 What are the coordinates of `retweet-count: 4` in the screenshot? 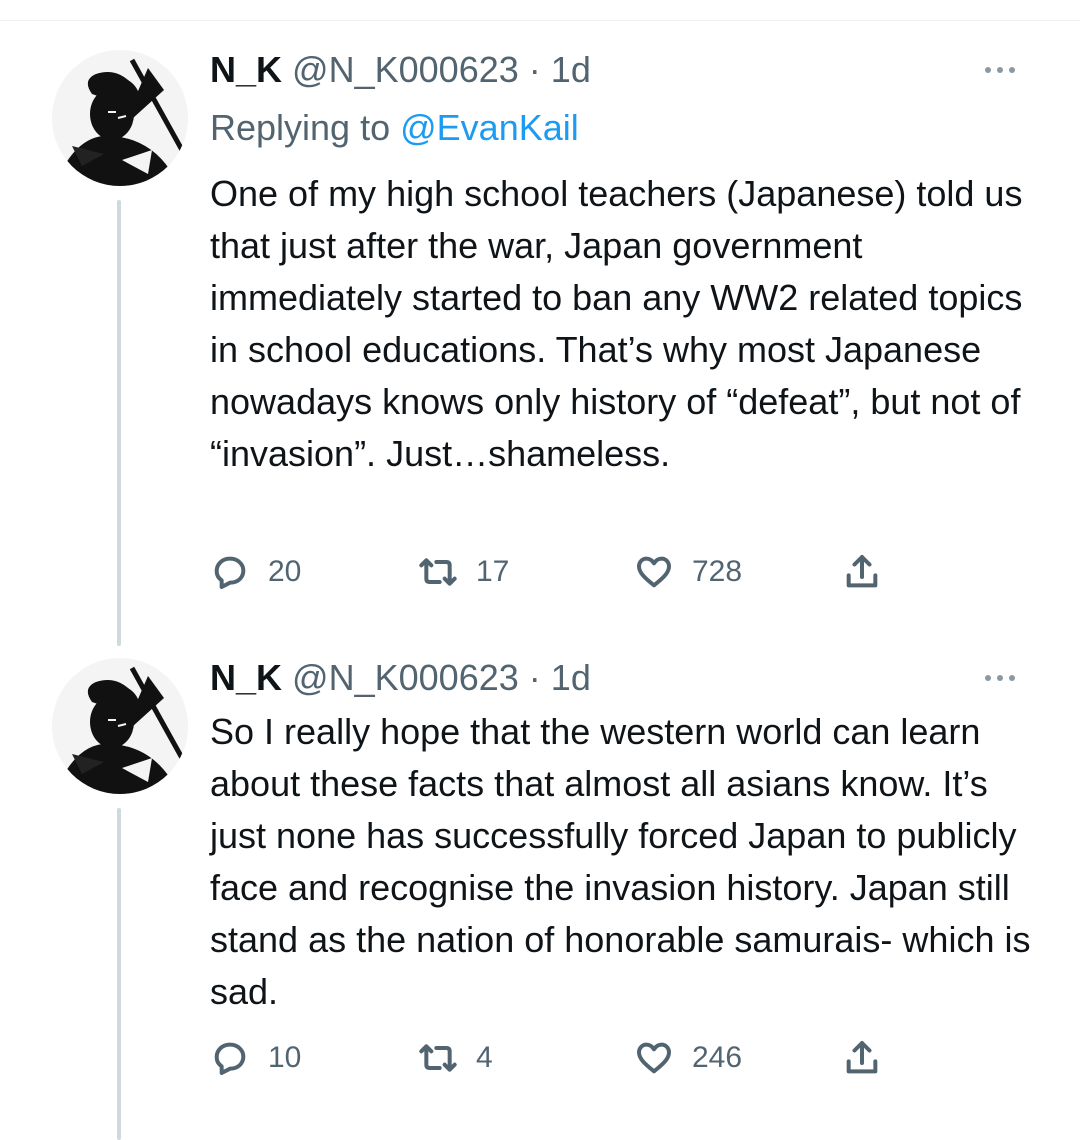 It's located at (484, 1057).